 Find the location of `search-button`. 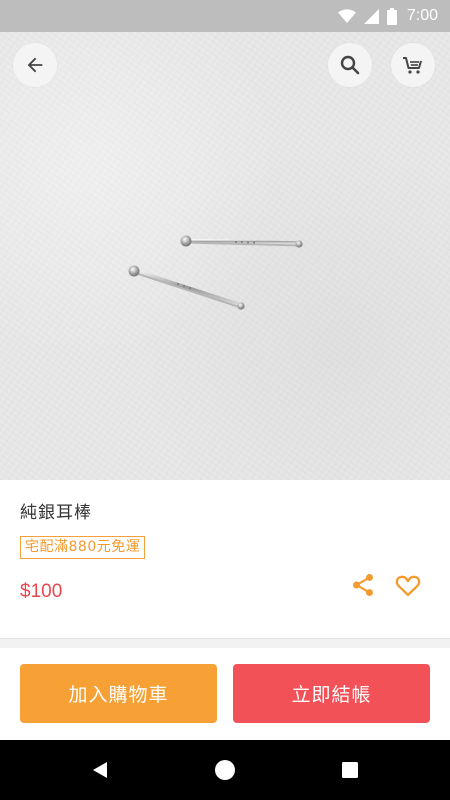

search-button is located at coordinates (350, 65).